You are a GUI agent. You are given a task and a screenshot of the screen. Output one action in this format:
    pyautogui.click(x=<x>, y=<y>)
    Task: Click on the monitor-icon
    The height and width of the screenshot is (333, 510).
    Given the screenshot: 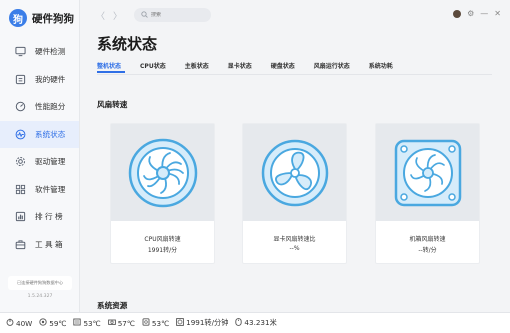 What is the action you would take?
    pyautogui.click(x=20, y=52)
    